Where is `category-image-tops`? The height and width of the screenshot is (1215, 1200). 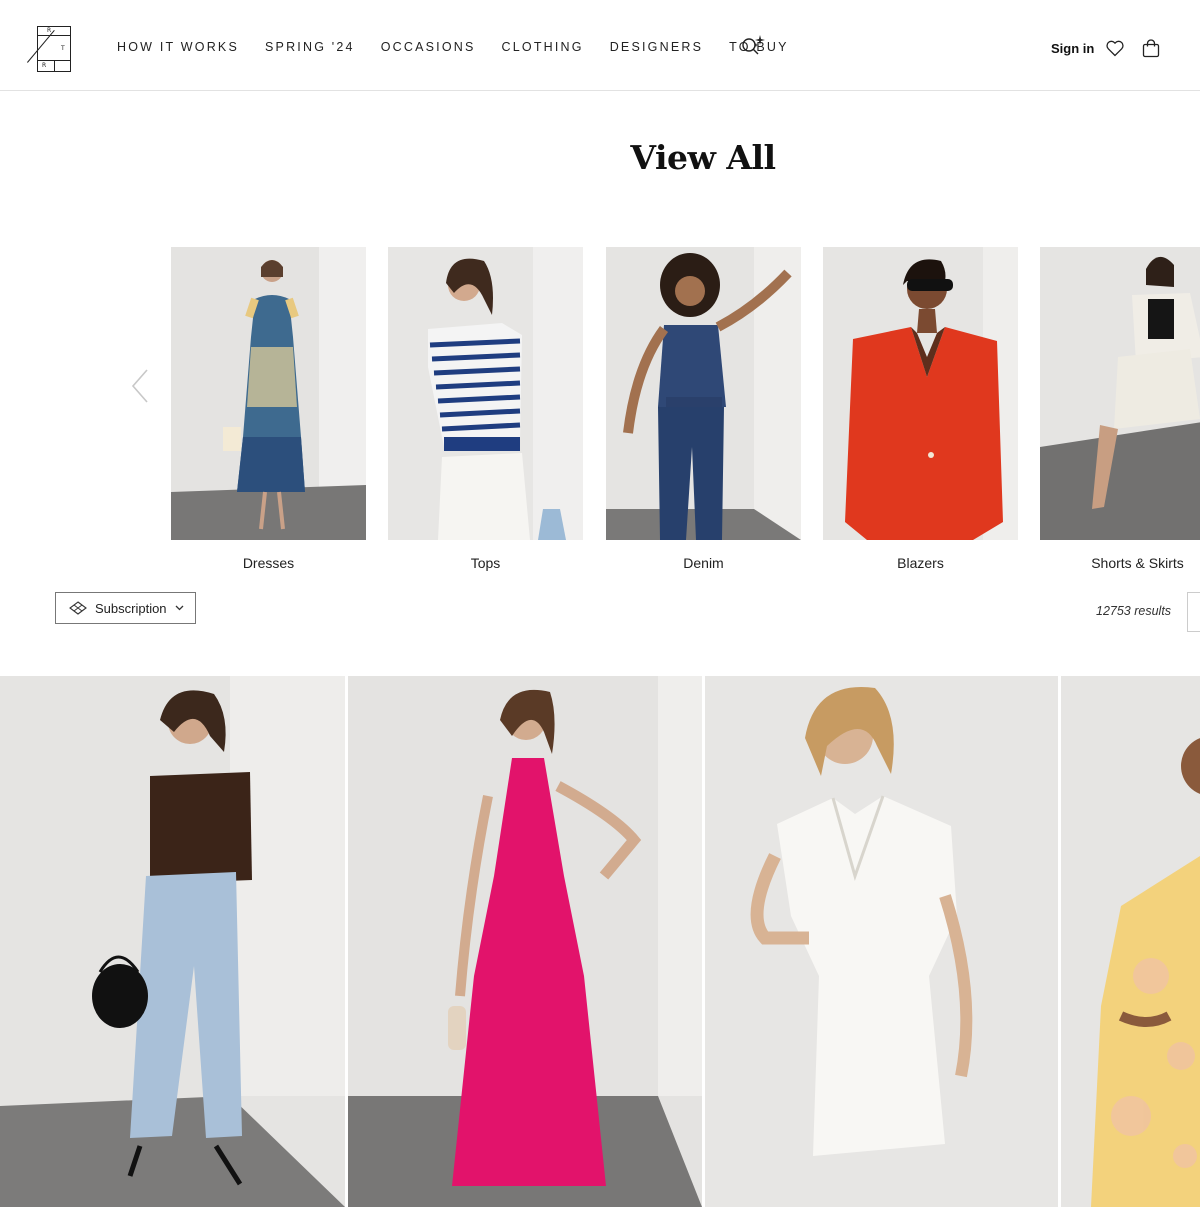 category-image-tops is located at coordinates (485, 393).